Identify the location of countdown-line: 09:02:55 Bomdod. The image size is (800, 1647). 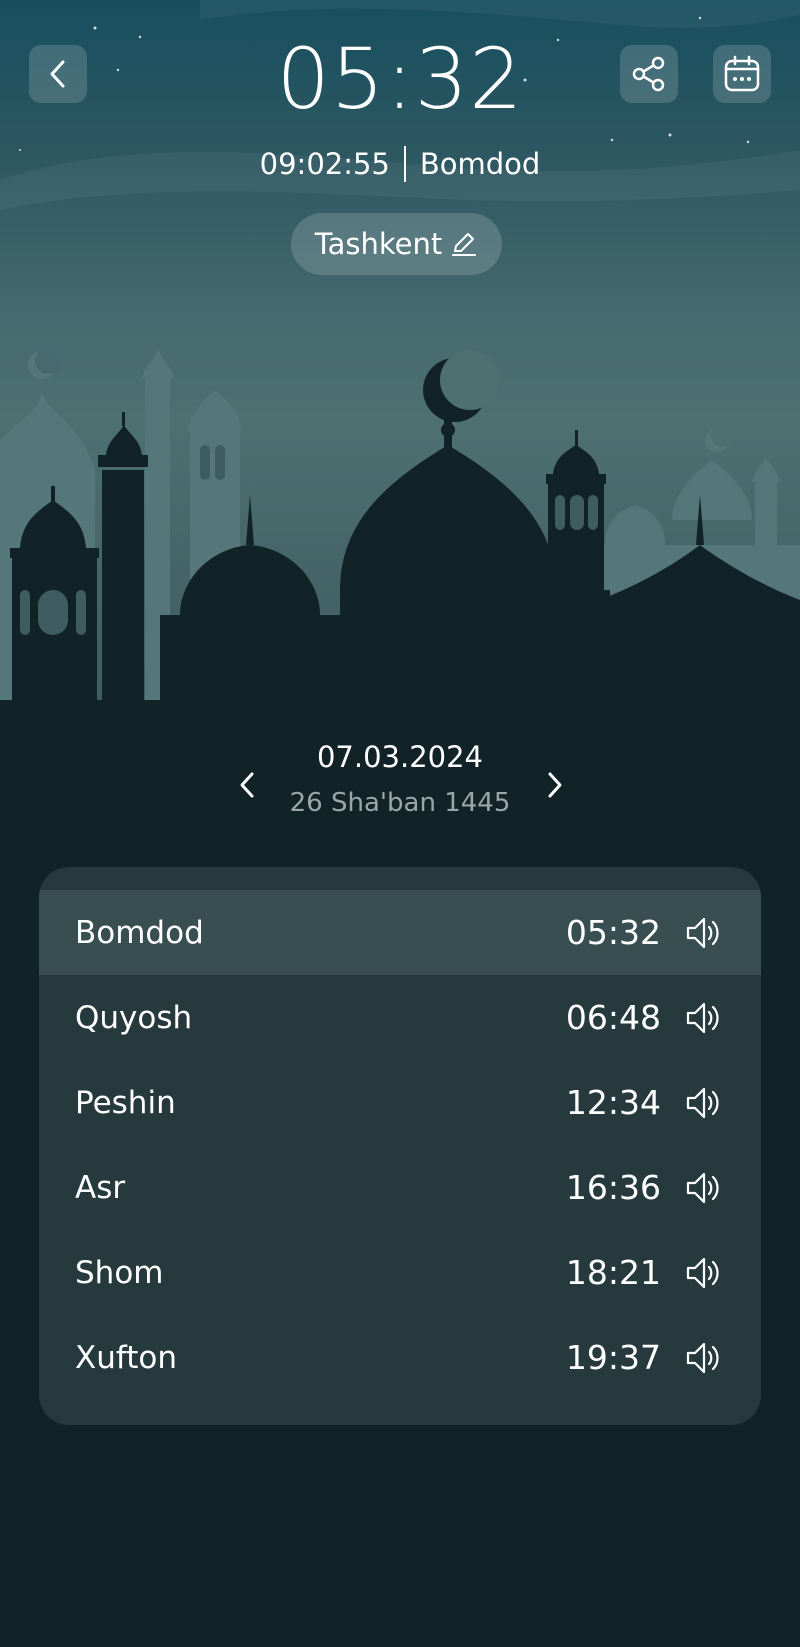
(400, 164).